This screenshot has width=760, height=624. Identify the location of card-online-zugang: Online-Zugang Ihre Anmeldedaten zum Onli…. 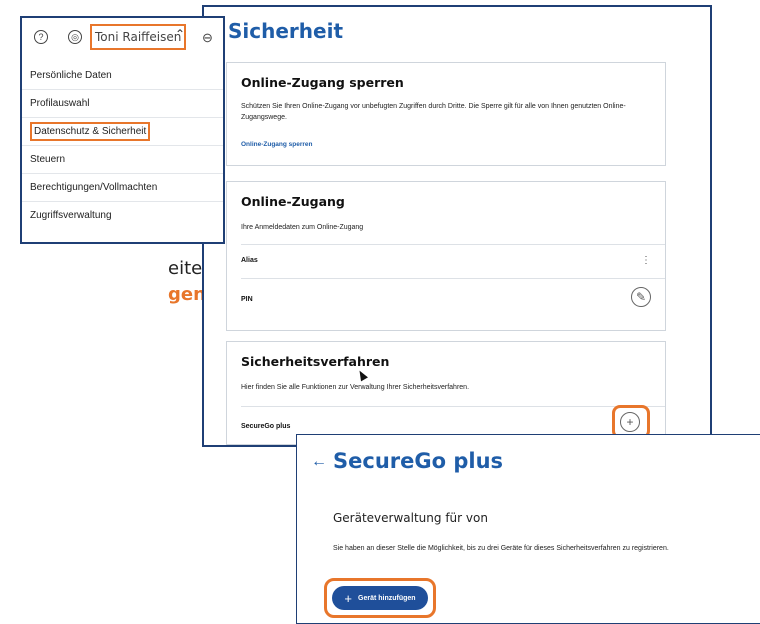
(446, 256).